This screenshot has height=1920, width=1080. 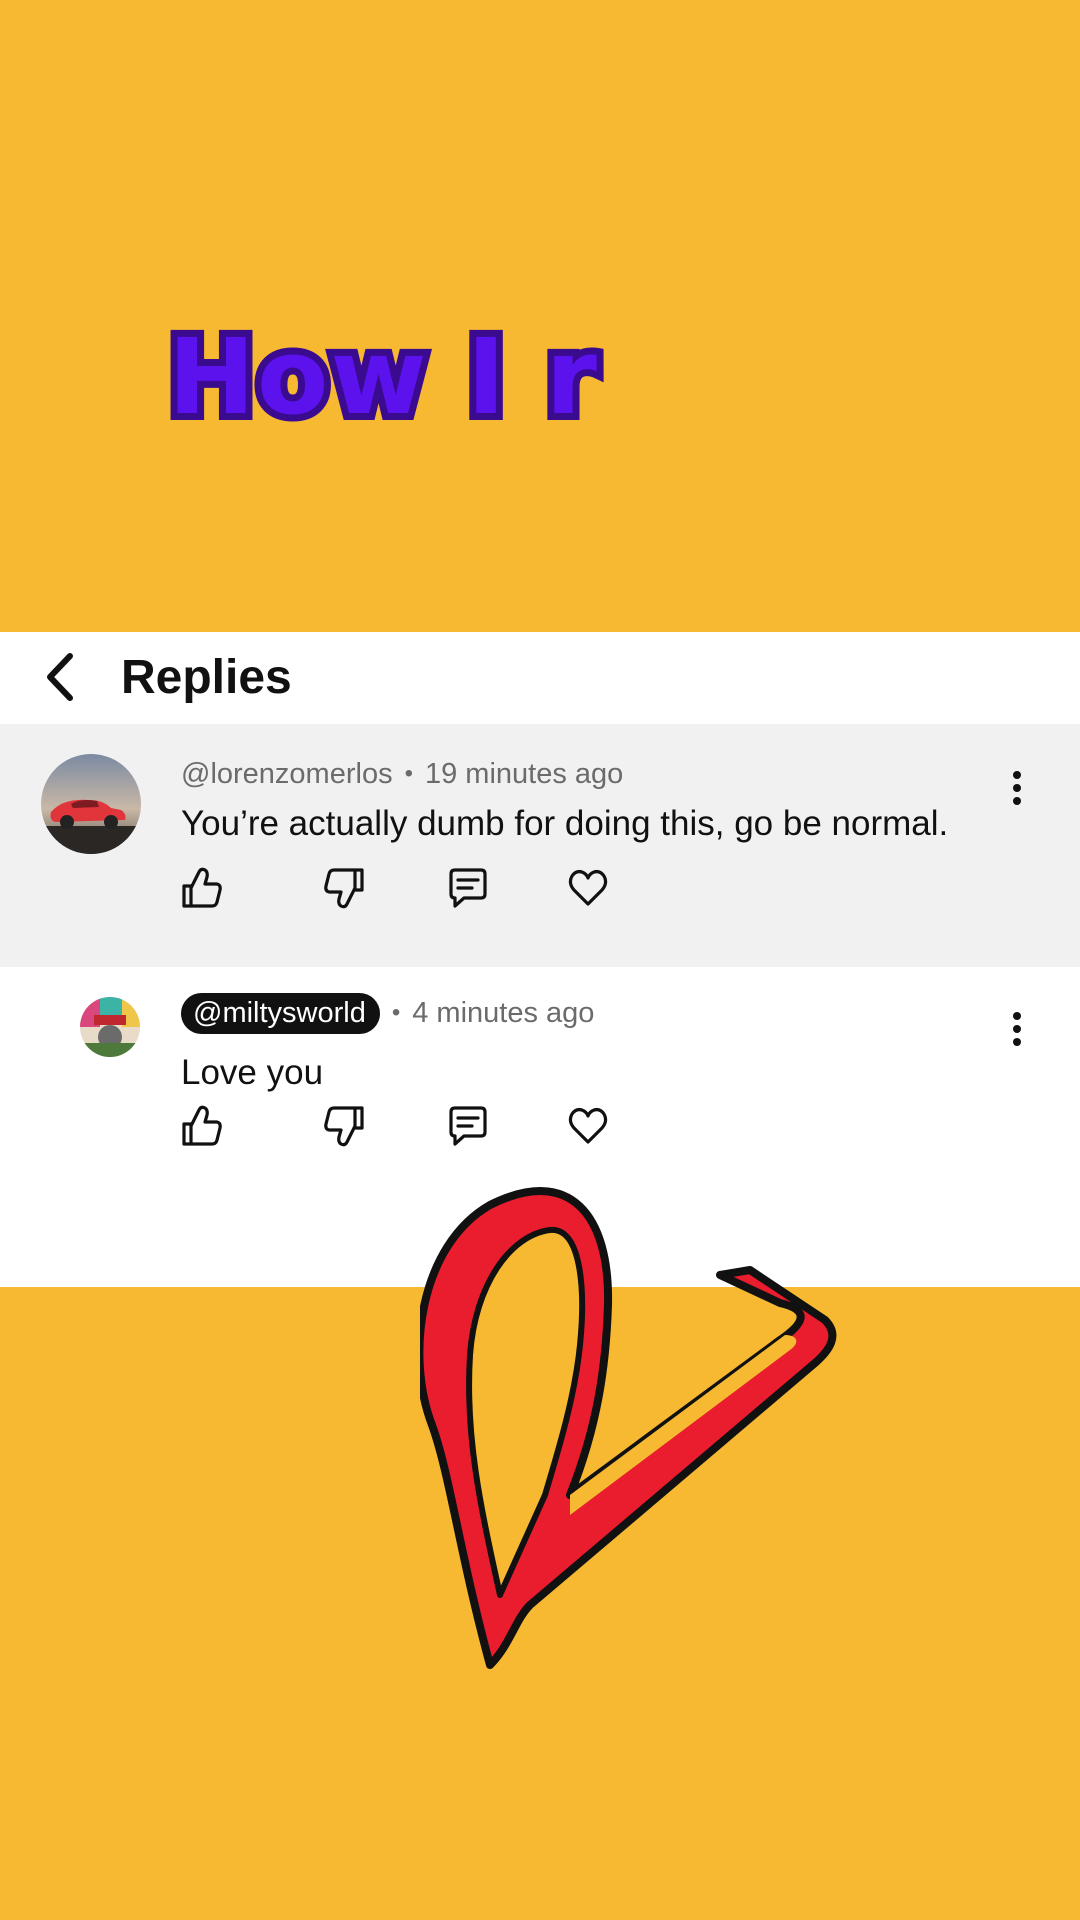 I want to click on comment-meta: @lorenzomerlos • 19 minutes ago, so click(x=402, y=774).